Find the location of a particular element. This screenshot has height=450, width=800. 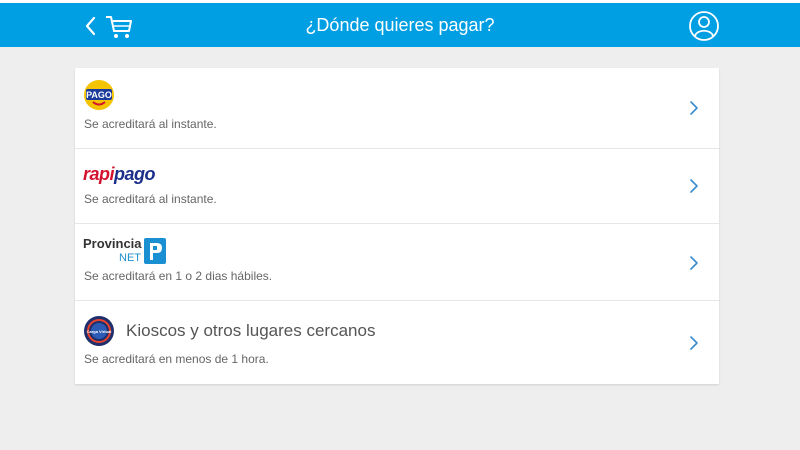

user-profile-button is located at coordinates (704, 26).